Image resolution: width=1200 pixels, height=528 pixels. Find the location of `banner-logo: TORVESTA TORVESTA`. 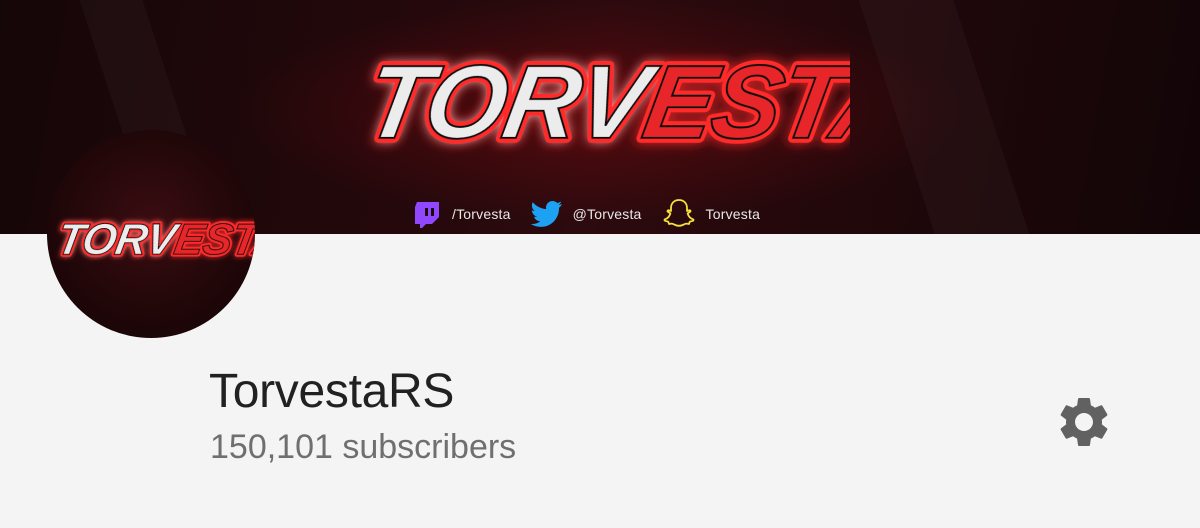

banner-logo: TORVESTA TORVESTA is located at coordinates (601, 103).